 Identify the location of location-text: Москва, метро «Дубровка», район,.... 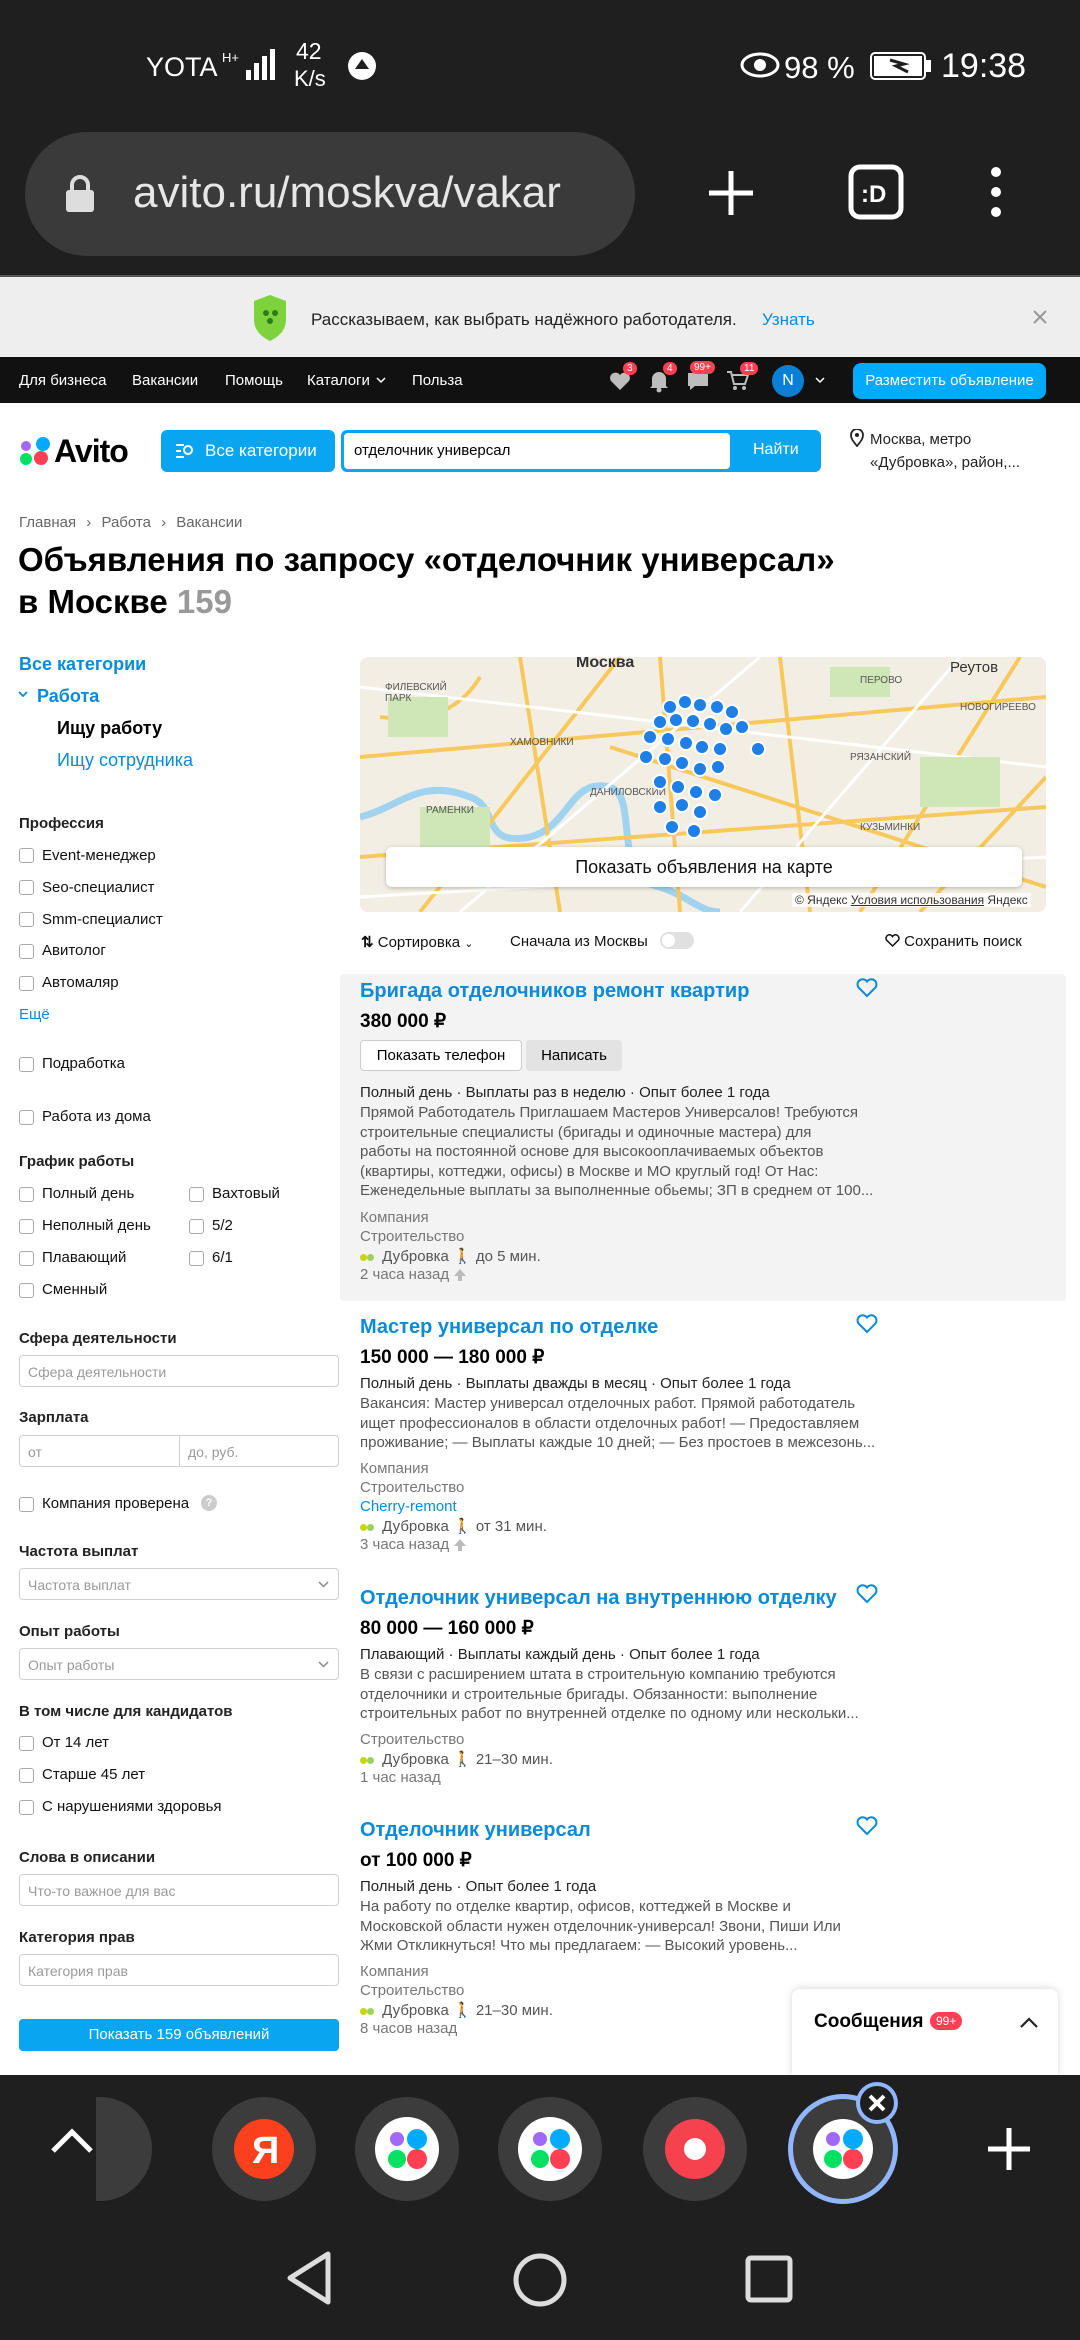
(965, 451).